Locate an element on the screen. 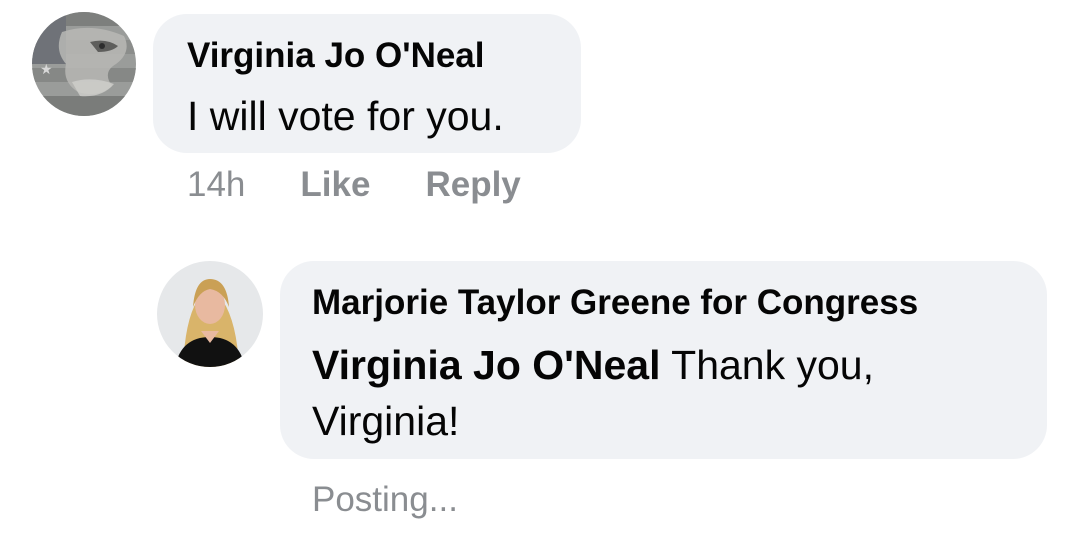  comment-text: I will vote for you. is located at coordinates (345, 116).